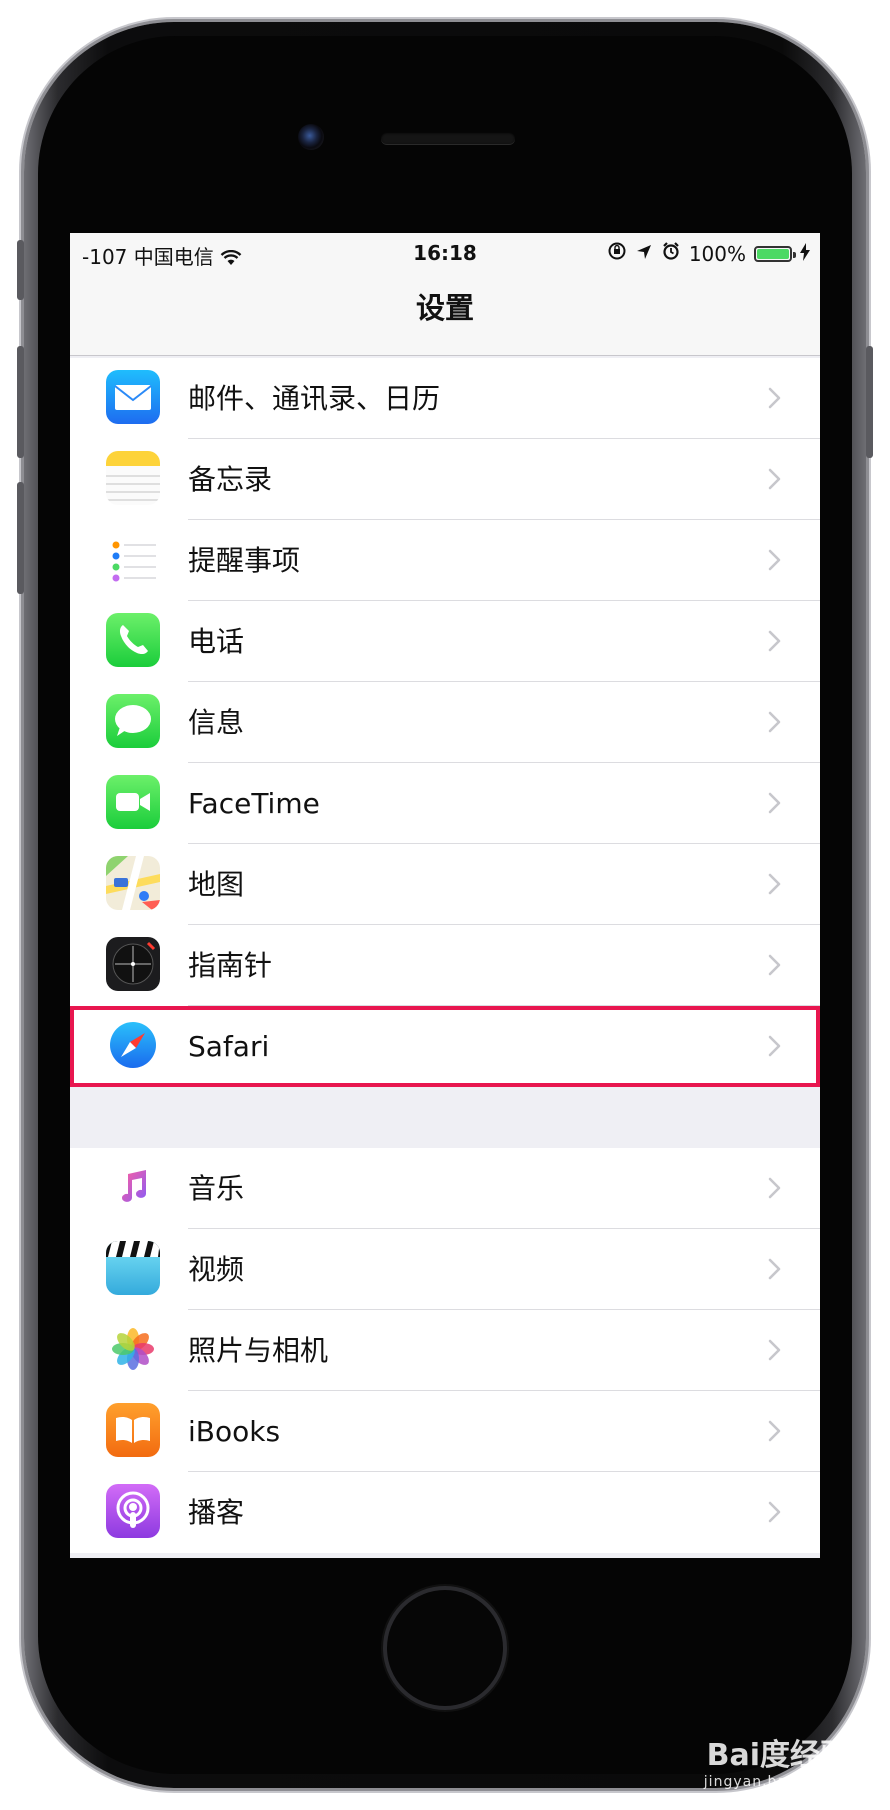 Image resolution: width=890 pixels, height=1810 pixels. Describe the element at coordinates (230, 479) in the screenshot. I see `settings-row-label: 备忘录` at that location.